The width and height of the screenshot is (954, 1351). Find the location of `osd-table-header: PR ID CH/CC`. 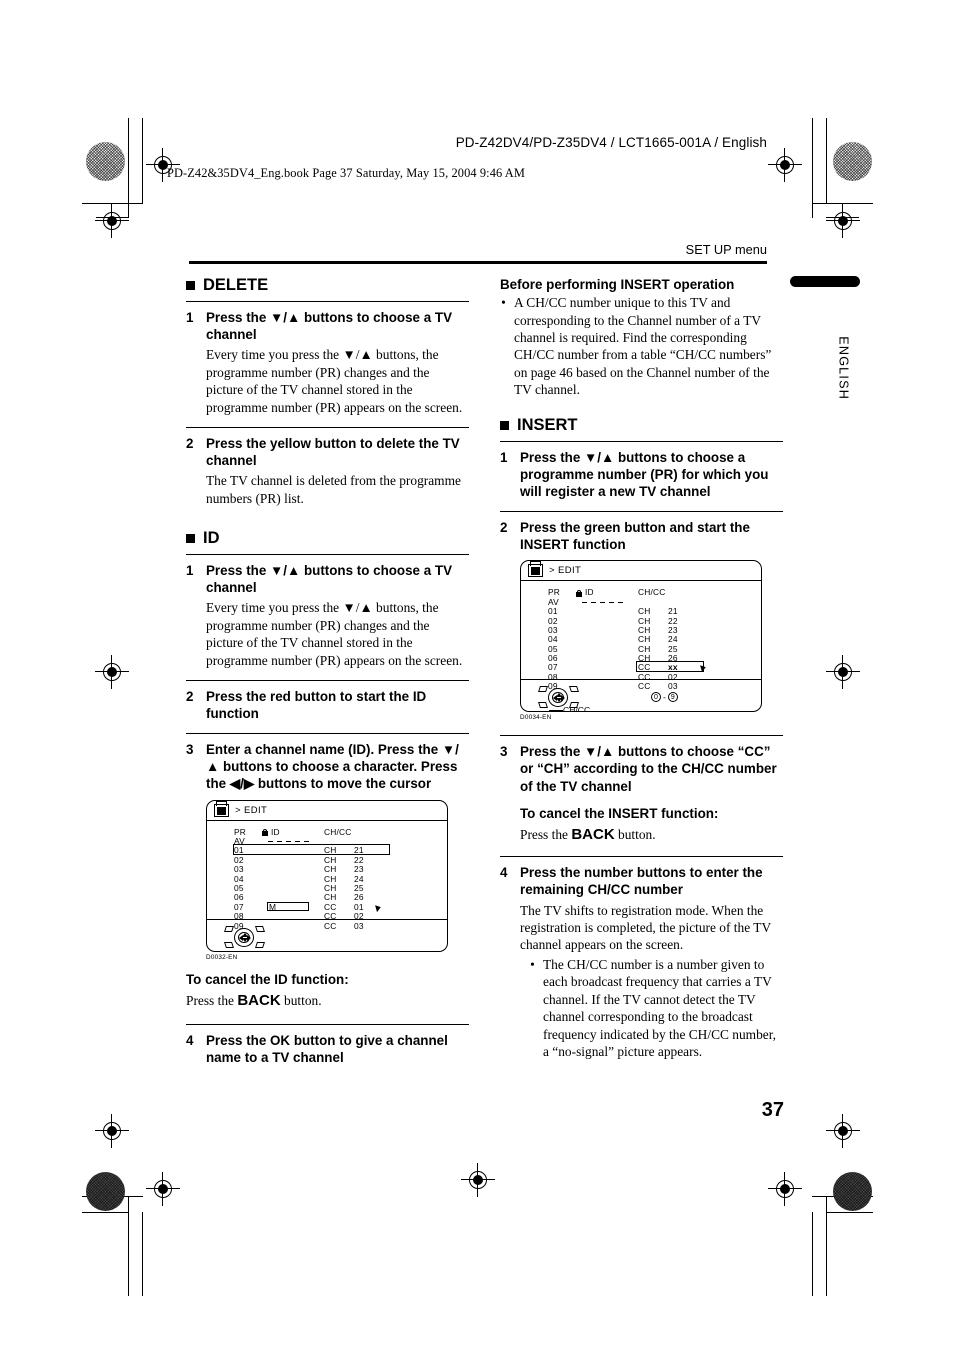

osd-table-header: PR ID CH/CC is located at coordinates (622, 592).